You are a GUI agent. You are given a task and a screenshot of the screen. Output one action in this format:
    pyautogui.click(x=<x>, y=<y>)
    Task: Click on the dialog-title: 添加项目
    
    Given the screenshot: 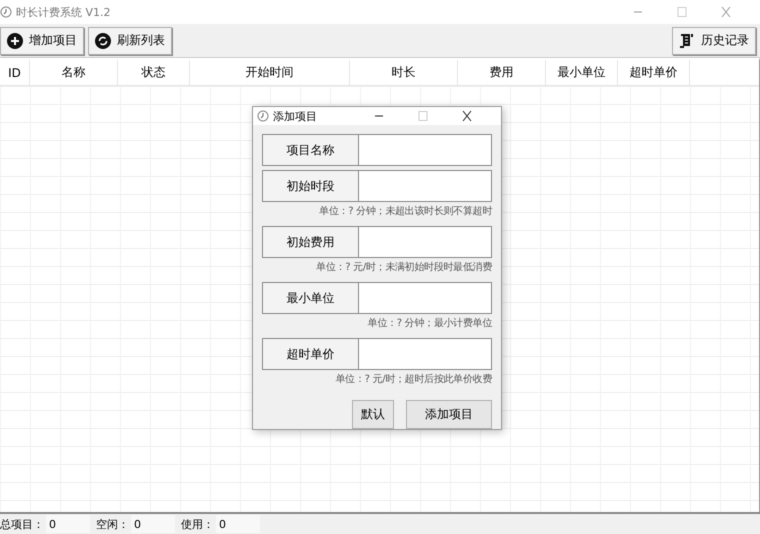 What is the action you would take?
    pyautogui.click(x=295, y=116)
    